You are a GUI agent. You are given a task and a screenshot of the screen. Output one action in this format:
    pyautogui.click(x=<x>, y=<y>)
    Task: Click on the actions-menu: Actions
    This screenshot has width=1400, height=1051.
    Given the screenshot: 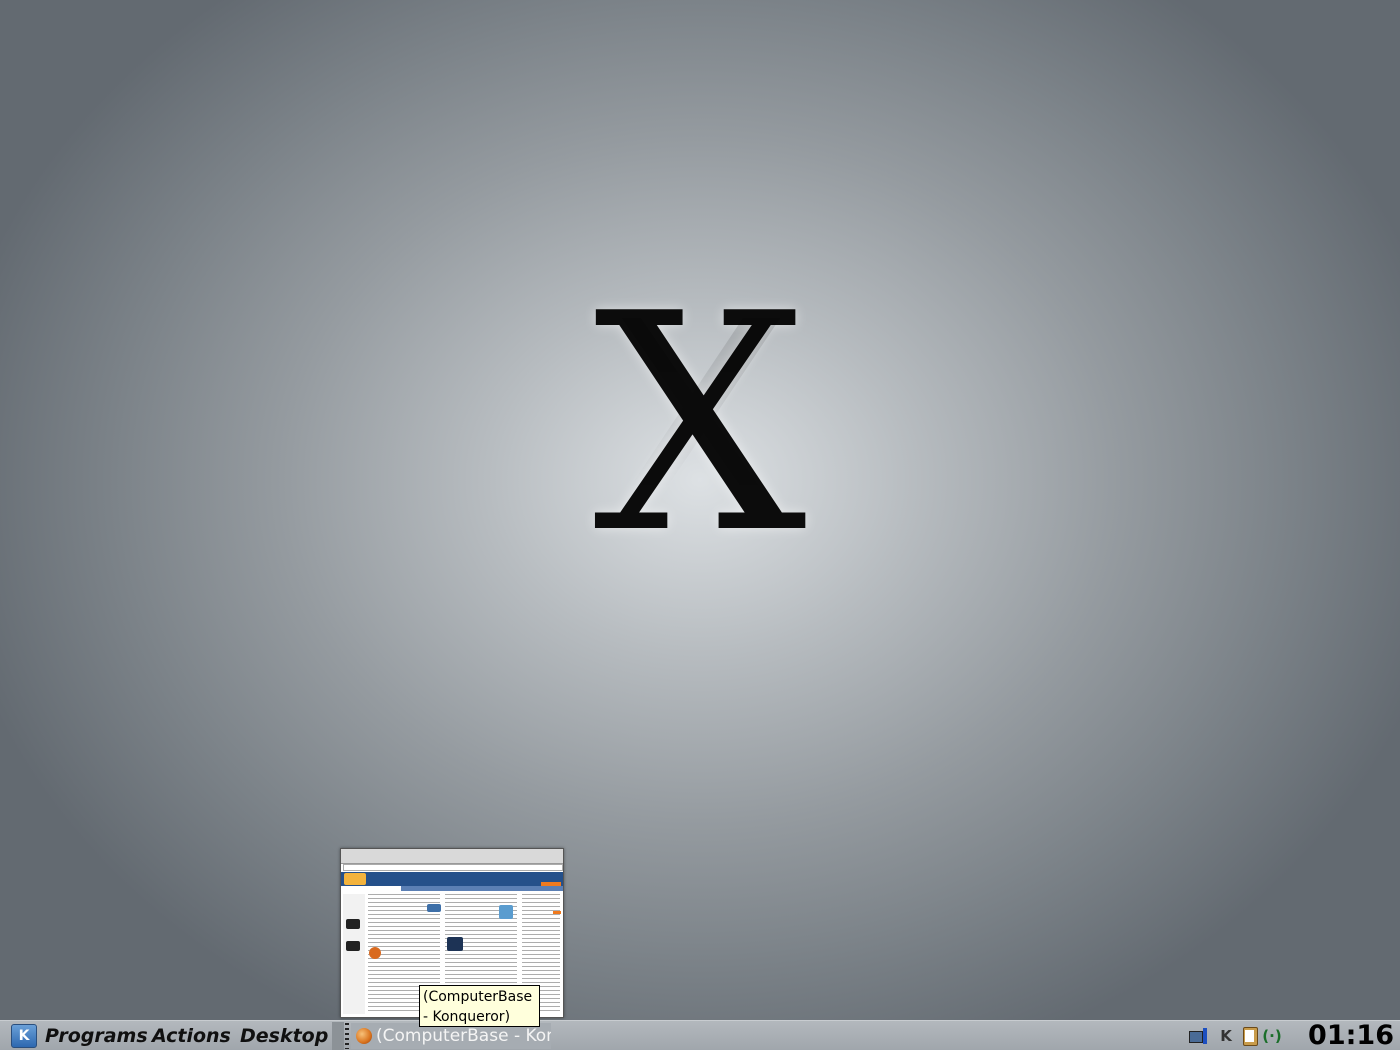 What is the action you would take?
    pyautogui.click(x=191, y=1036)
    